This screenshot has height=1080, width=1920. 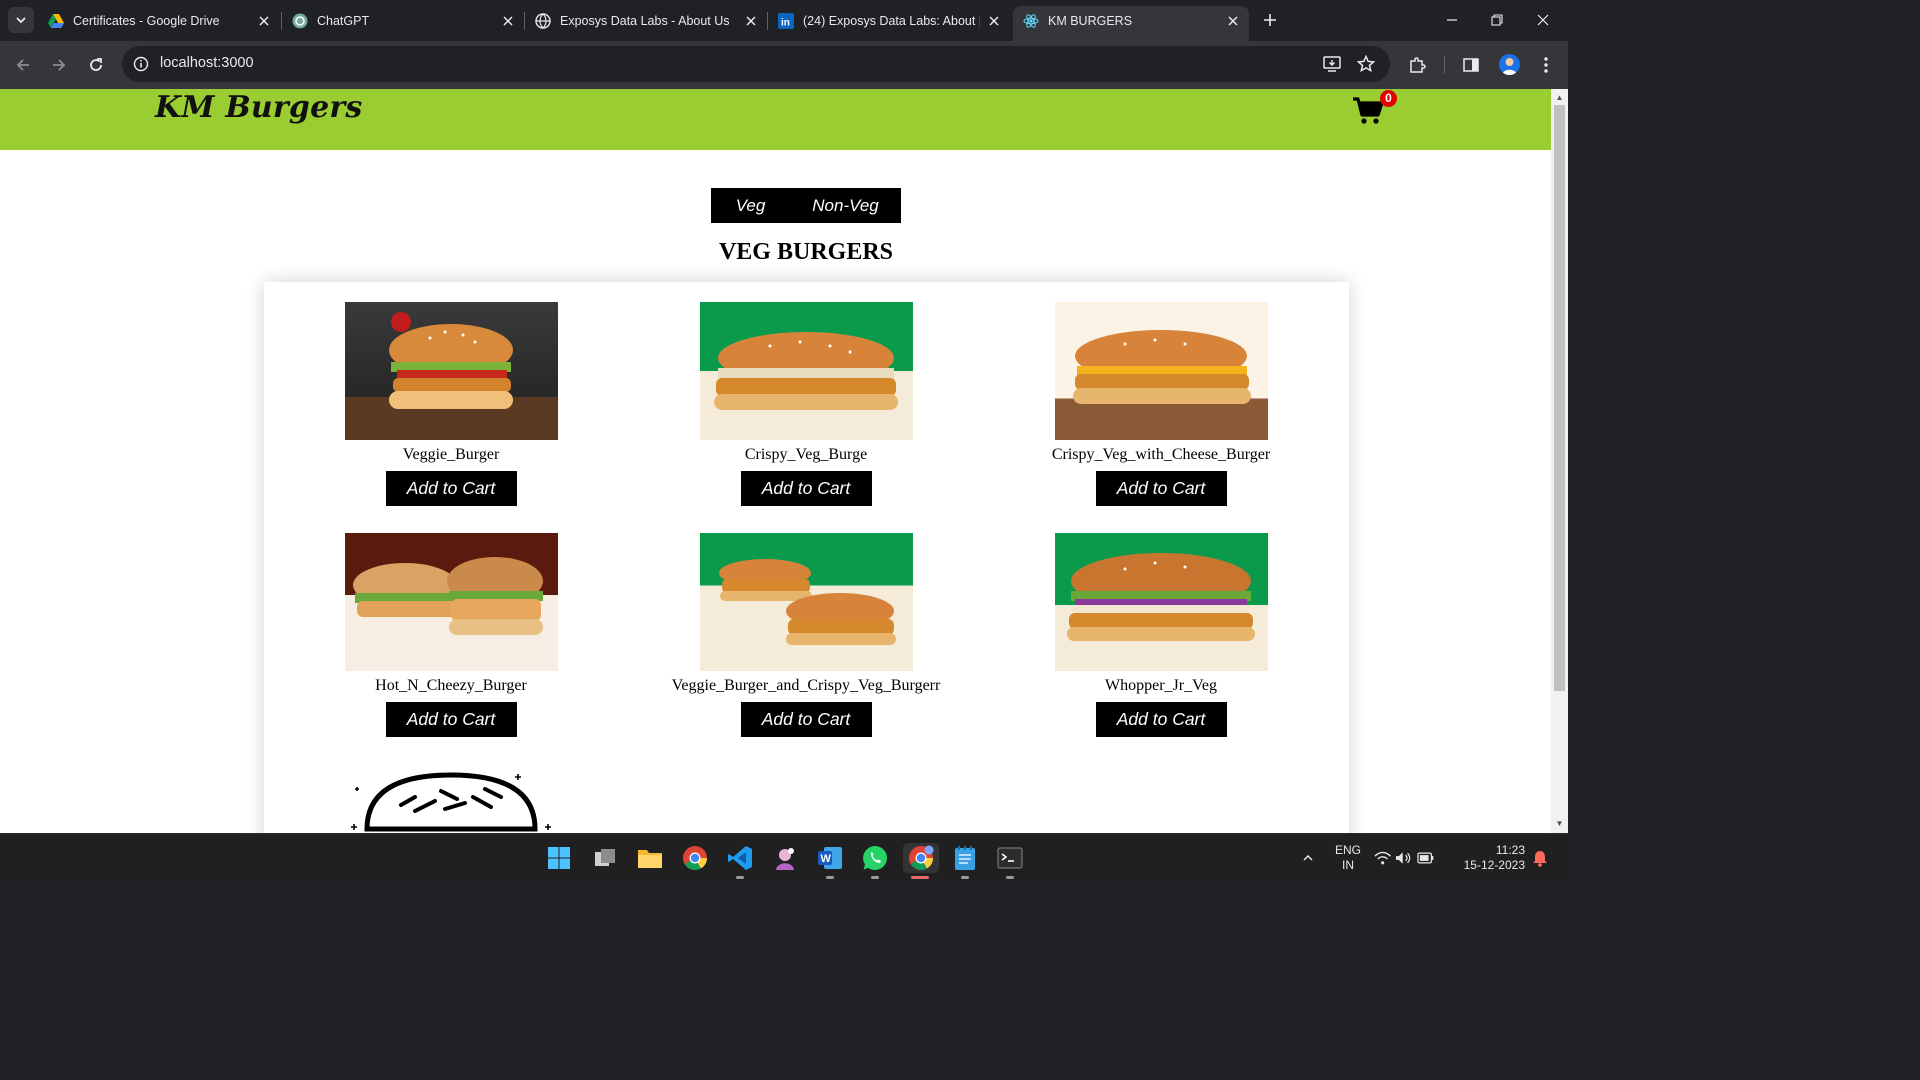 What do you see at coordinates (786, 20) in the screenshot?
I see `linkedin-icon: in` at bounding box center [786, 20].